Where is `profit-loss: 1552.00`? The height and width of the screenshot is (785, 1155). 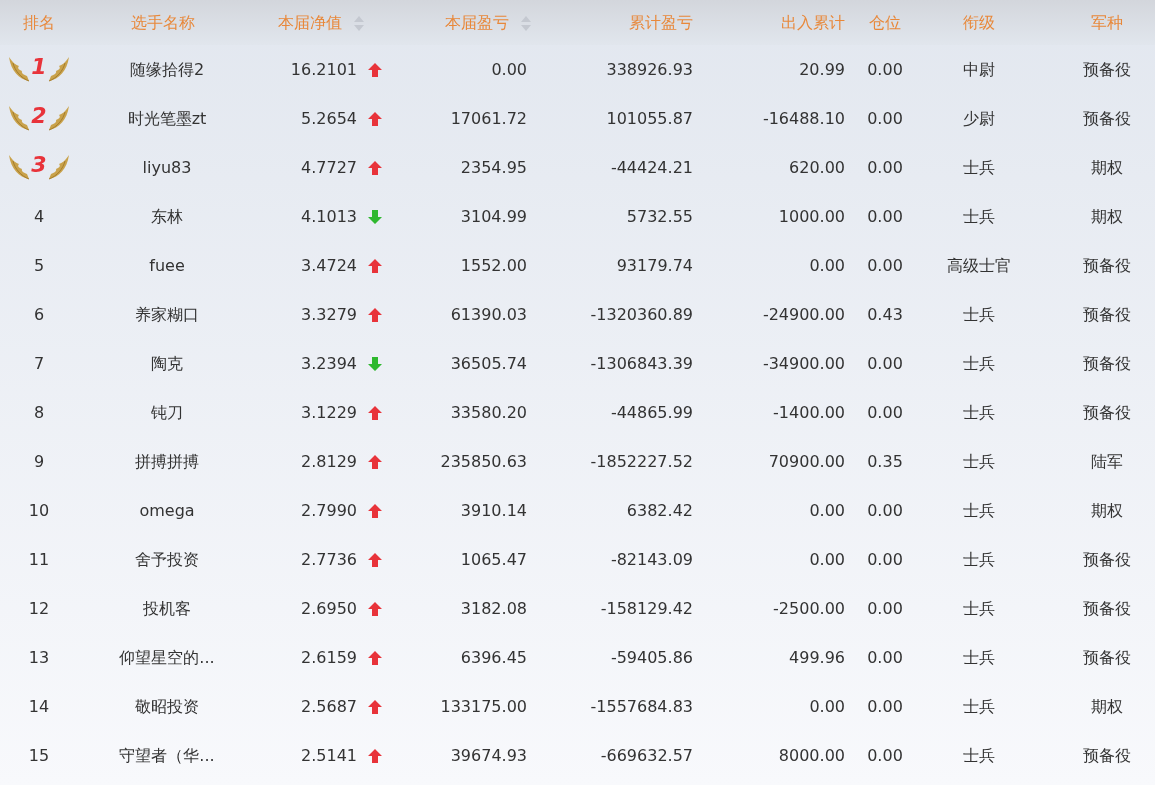
profit-loss: 1552.00 is located at coordinates (493, 265).